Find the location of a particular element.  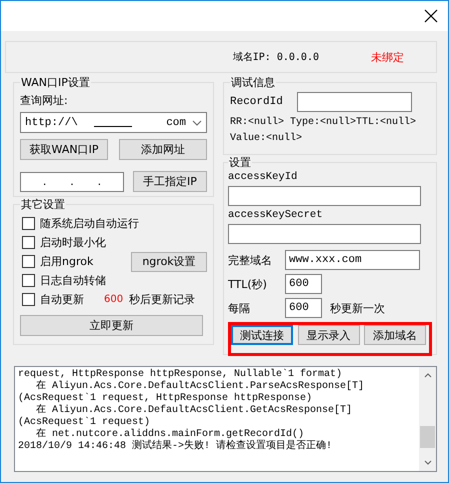

caret-icon is located at coordinates (197, 123).